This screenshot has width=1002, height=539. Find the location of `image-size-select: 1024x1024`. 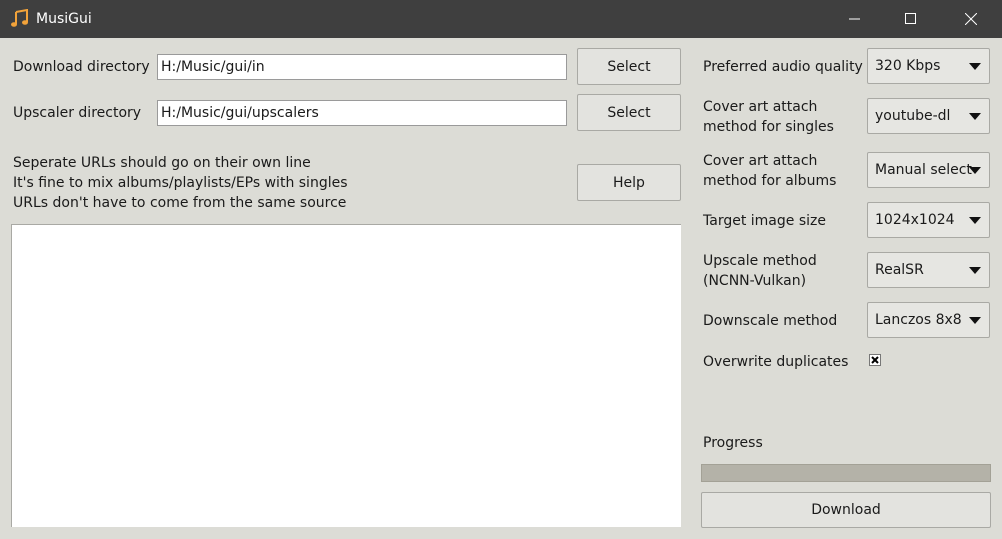

image-size-select: 1024x1024 is located at coordinates (928, 220).